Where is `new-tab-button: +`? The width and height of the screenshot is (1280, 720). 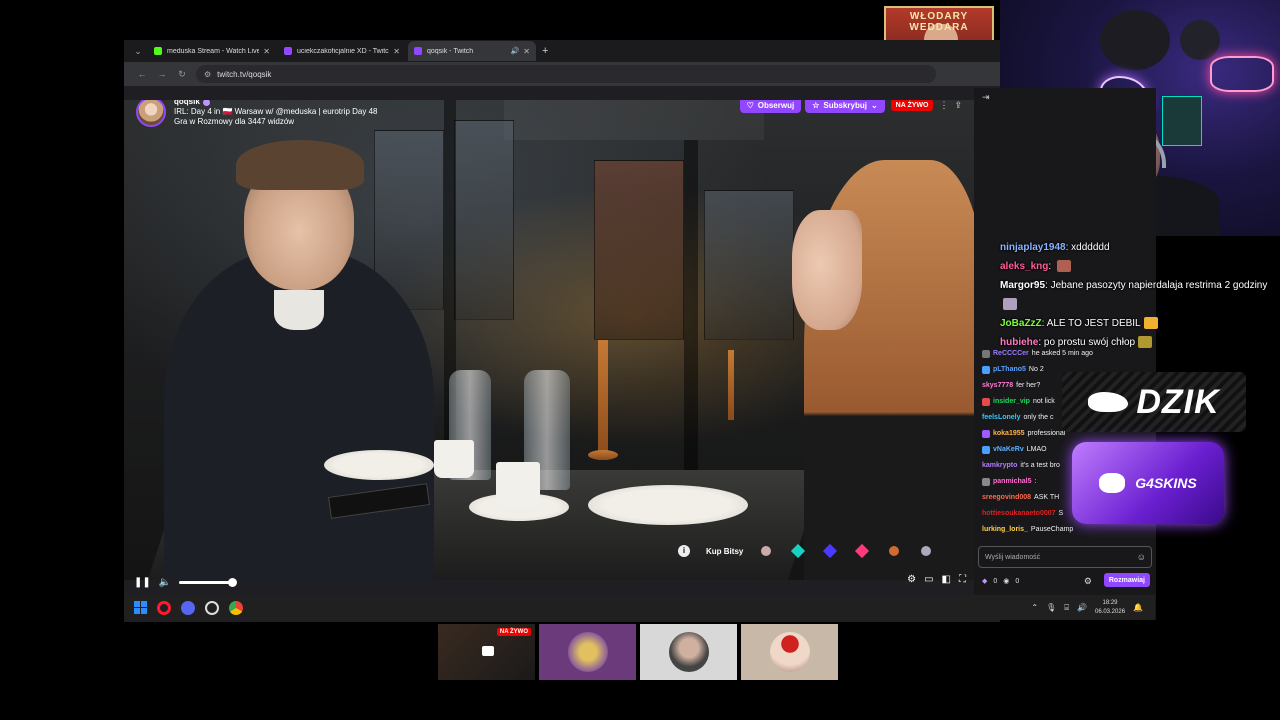
new-tab-button: + is located at coordinates (545, 51).